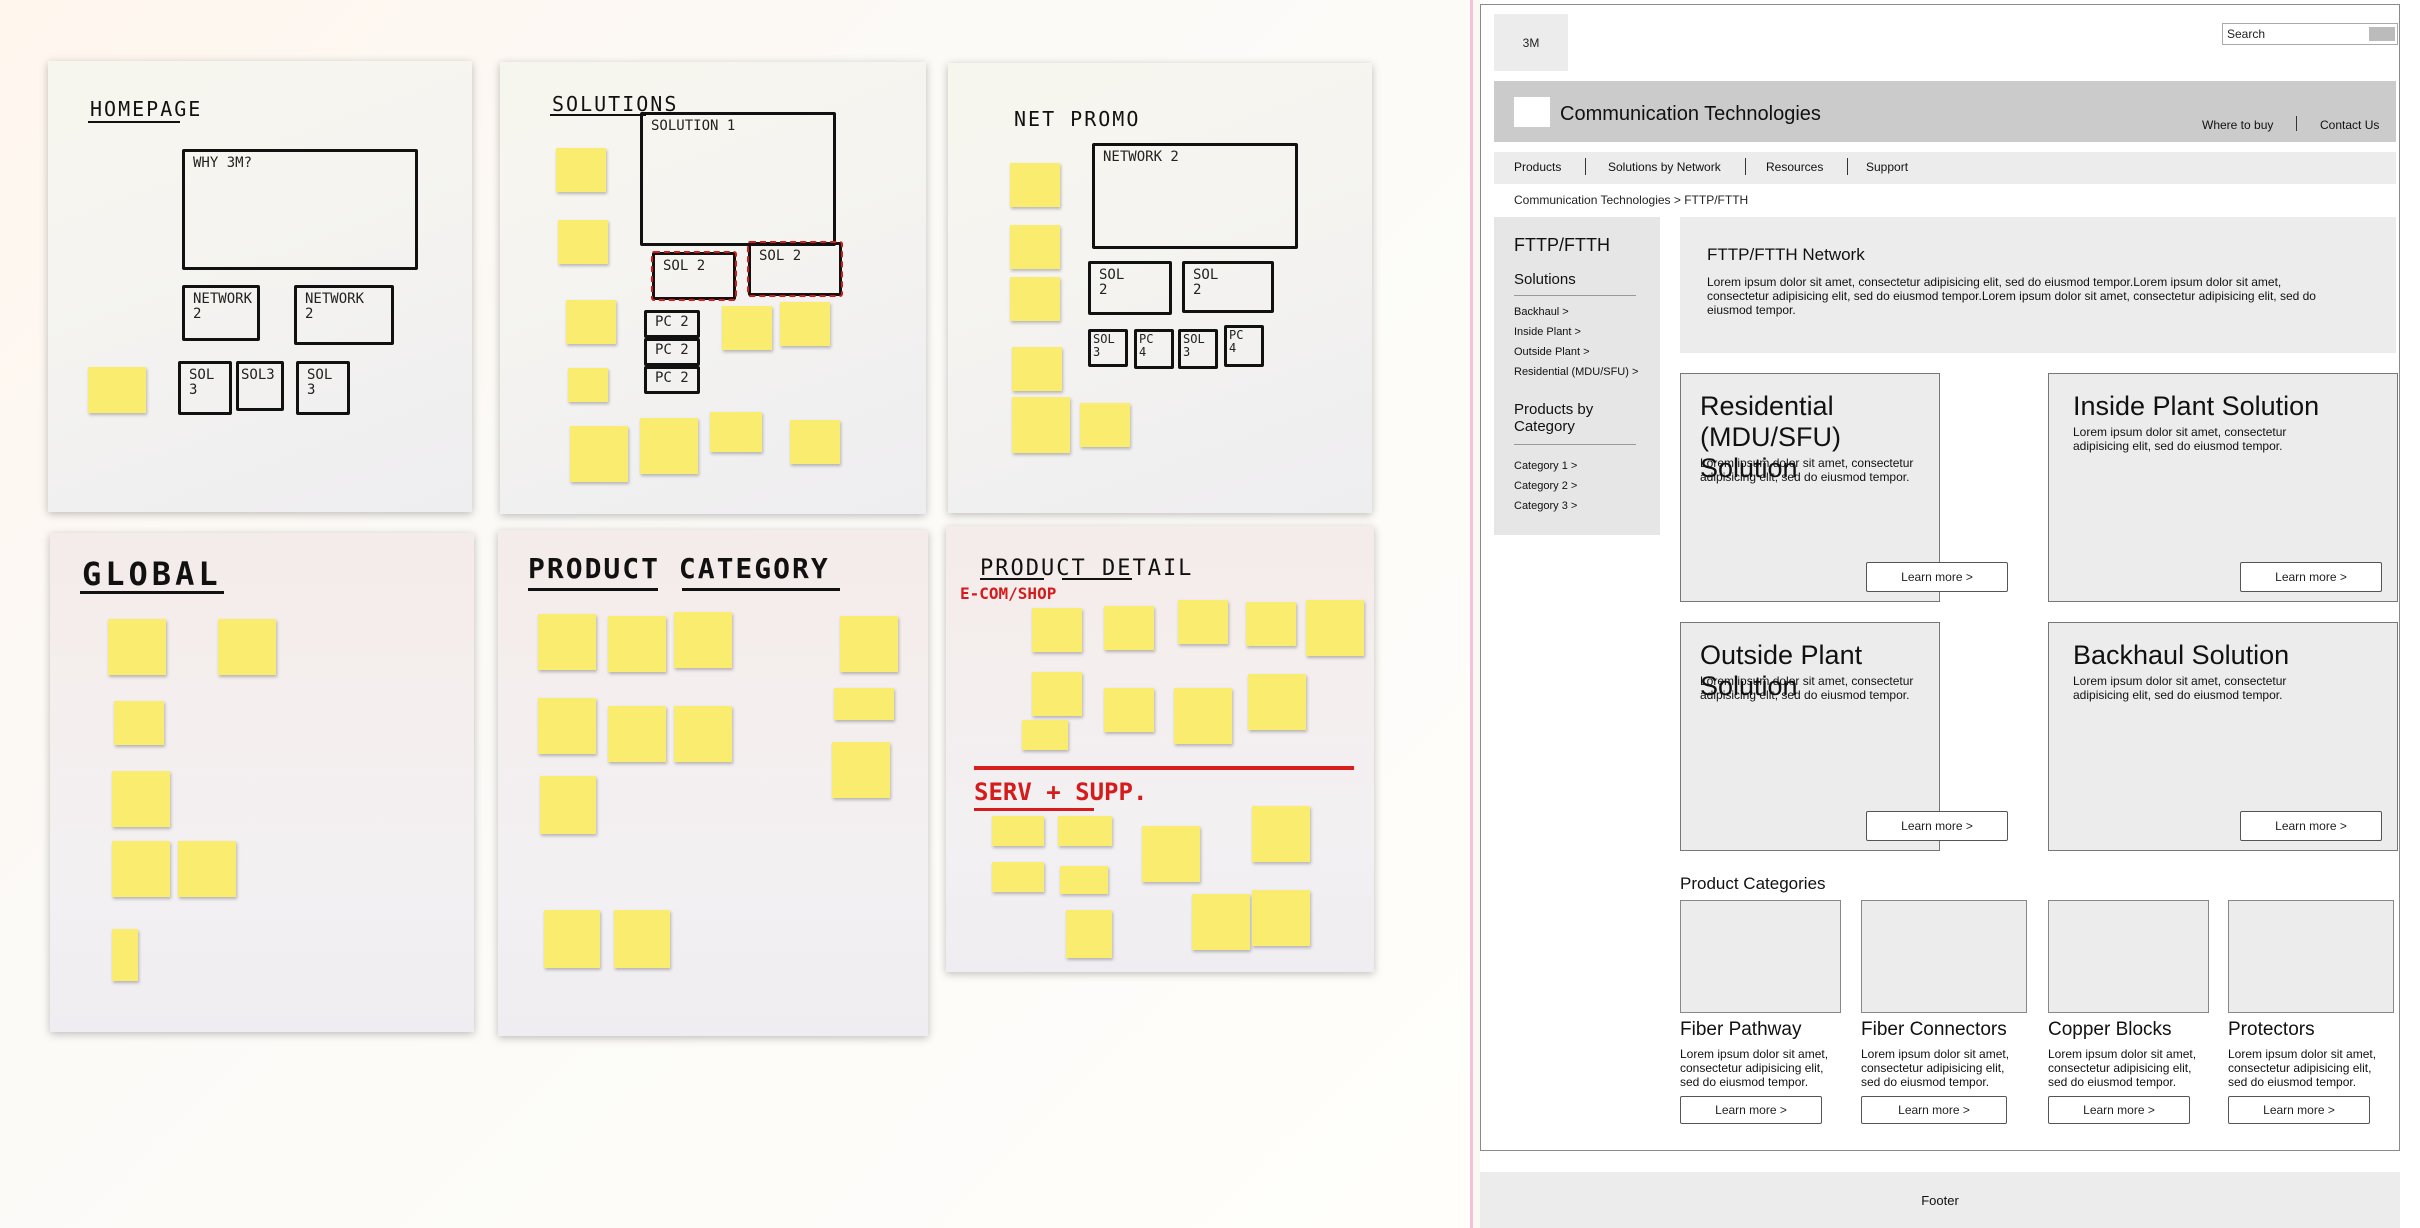 This screenshot has width=2420, height=1228. What do you see at coordinates (1753, 883) in the screenshot?
I see `product-categories-heading: Product Categories` at bounding box center [1753, 883].